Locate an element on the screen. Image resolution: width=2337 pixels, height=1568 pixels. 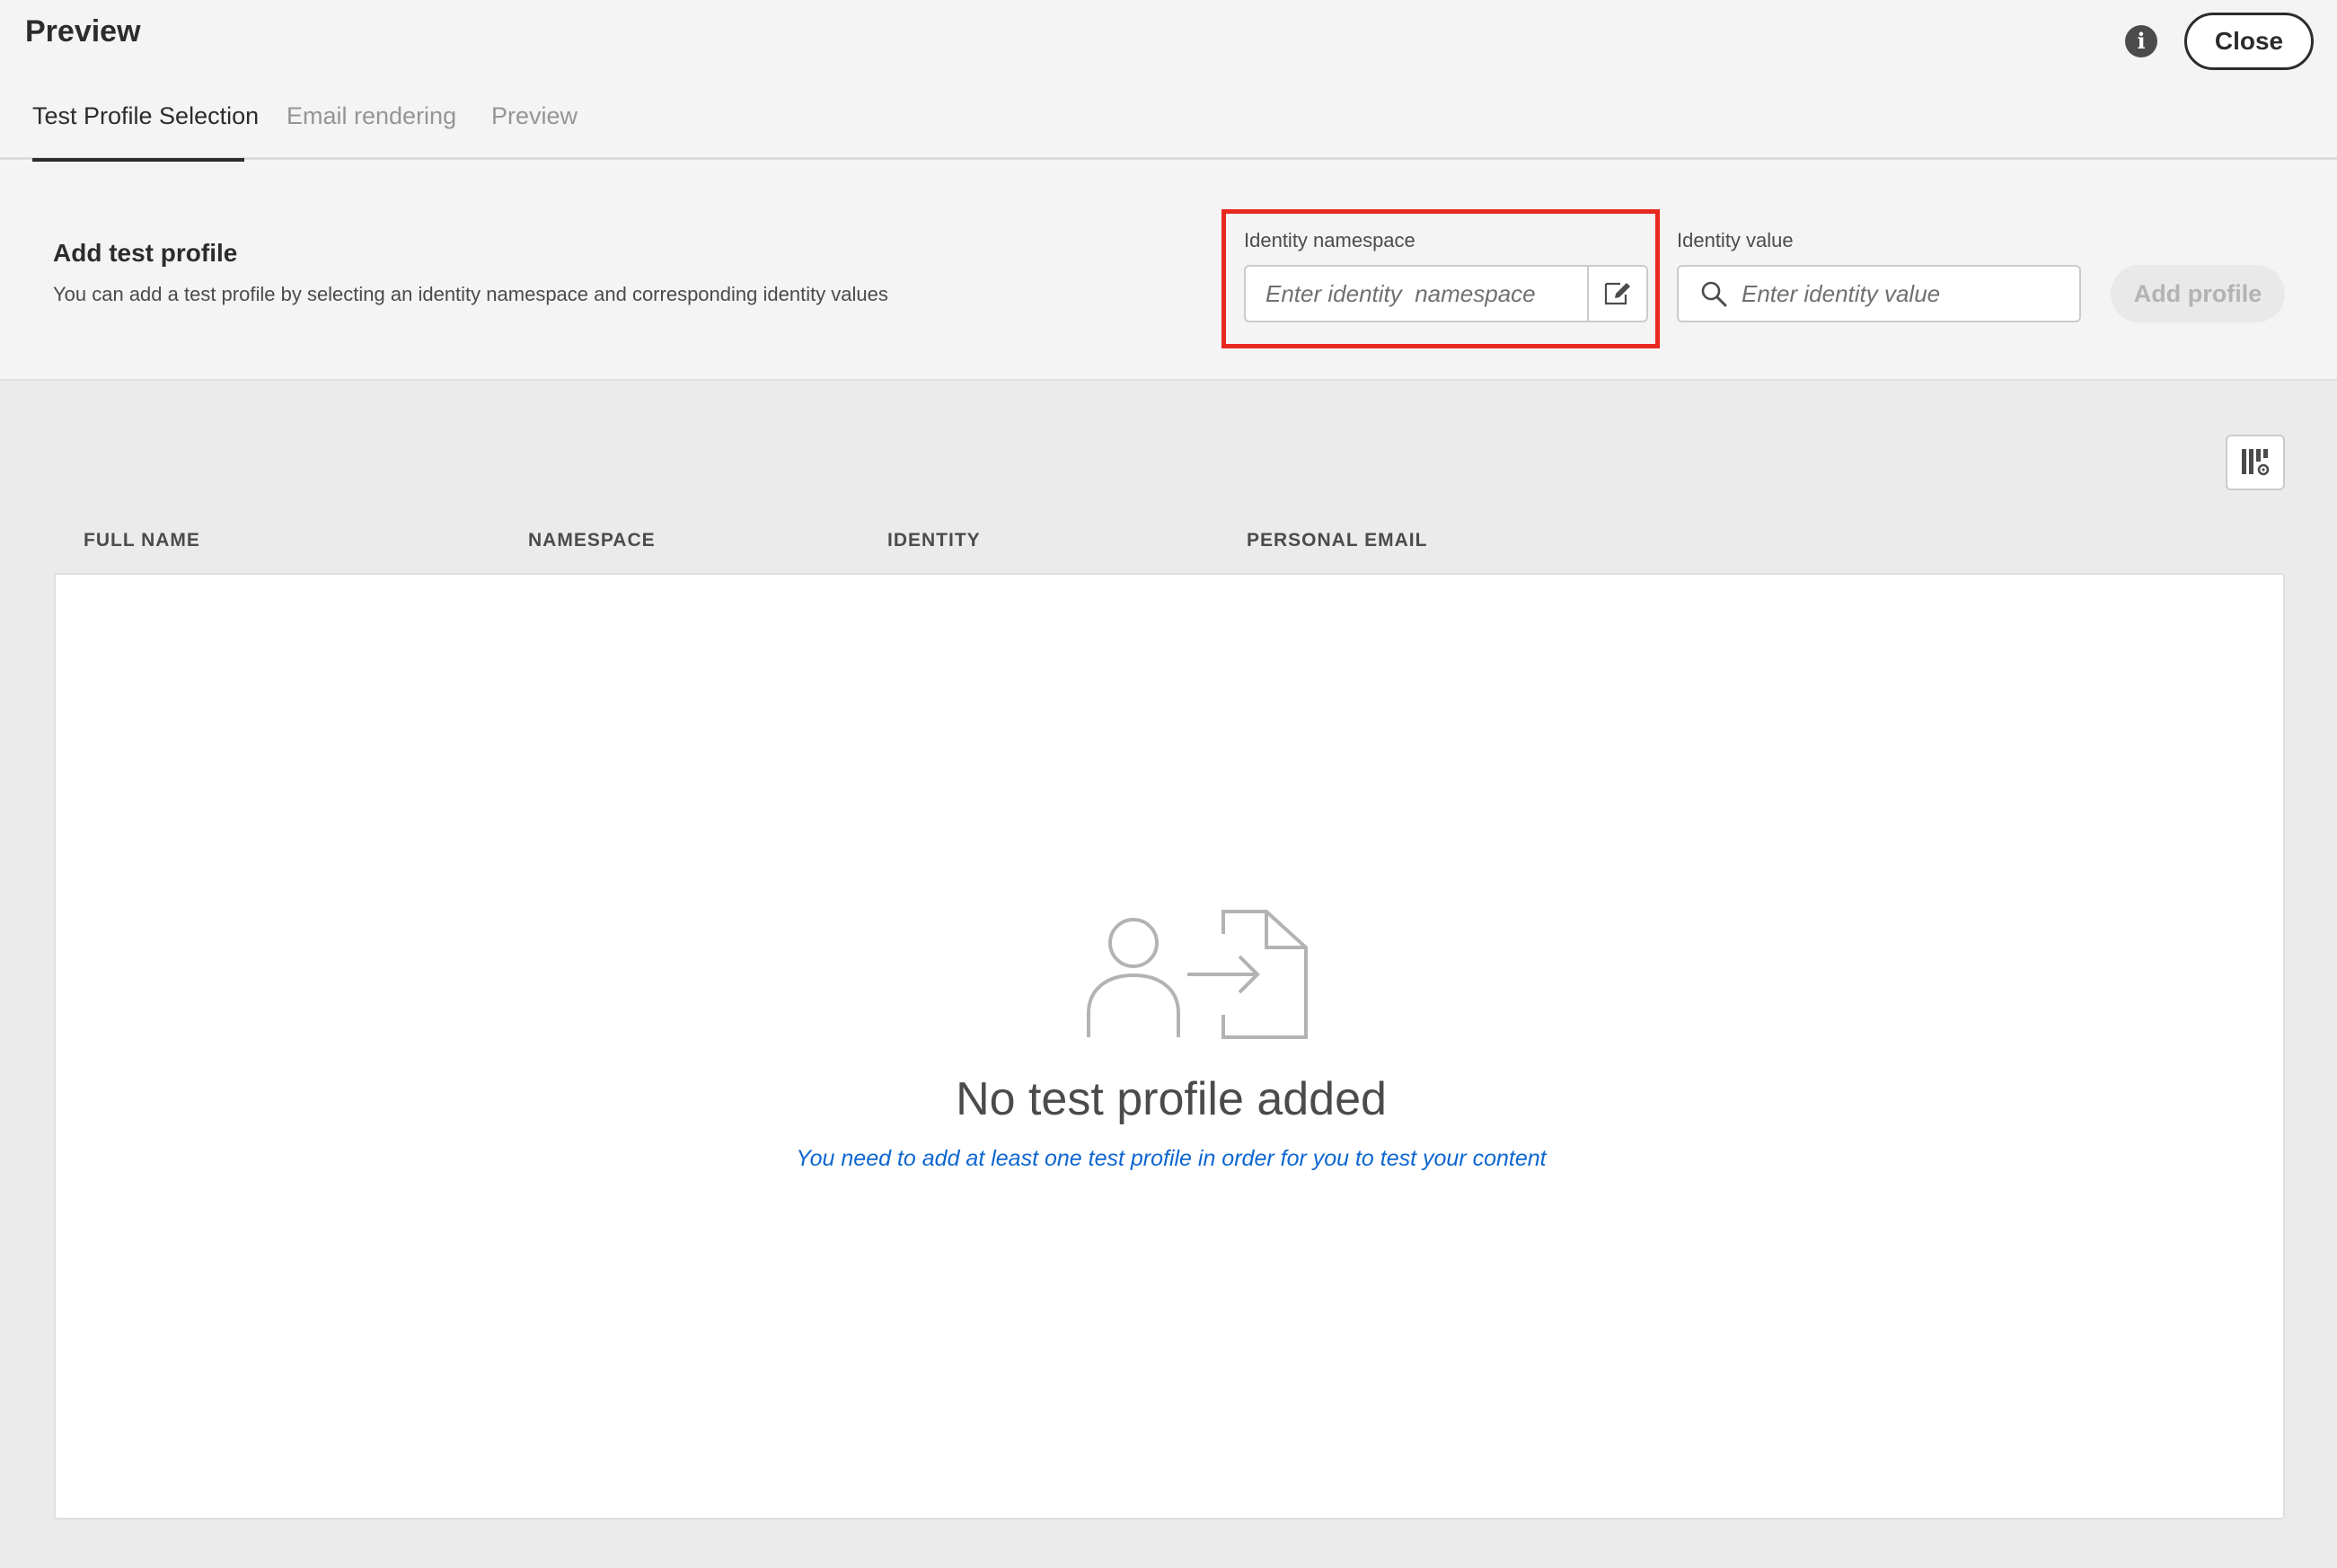
add-profile-button: Add profile is located at coordinates (2198, 293).